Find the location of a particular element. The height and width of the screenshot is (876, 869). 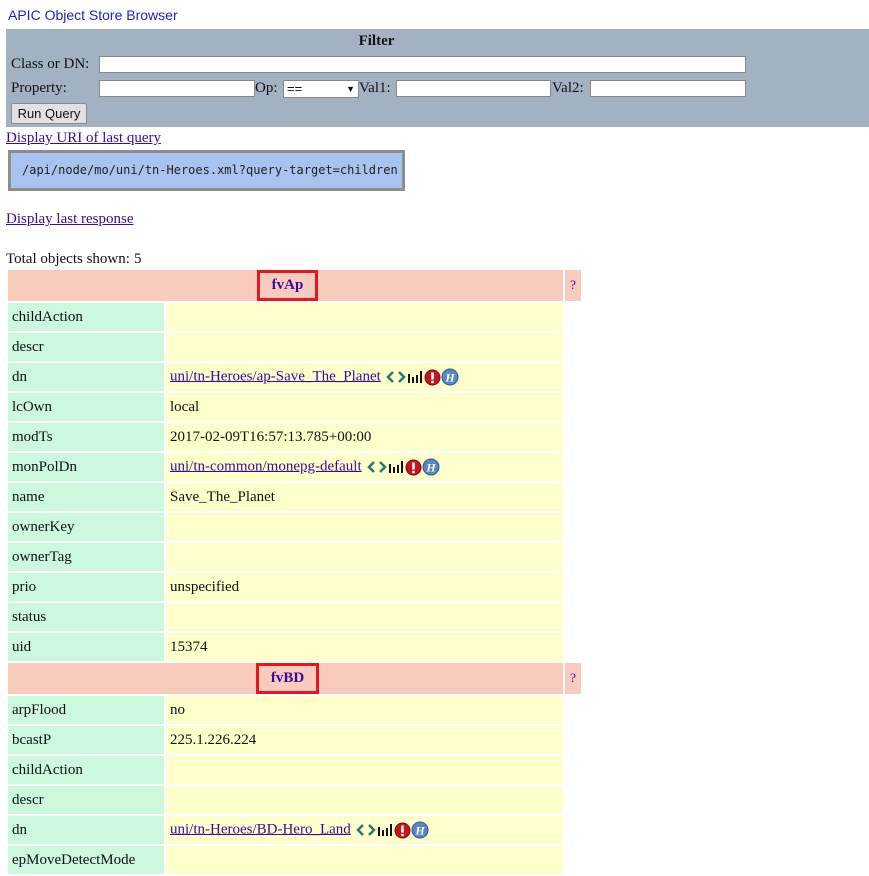

total-objects: Total objects shown: 5 is located at coordinates (73, 259).